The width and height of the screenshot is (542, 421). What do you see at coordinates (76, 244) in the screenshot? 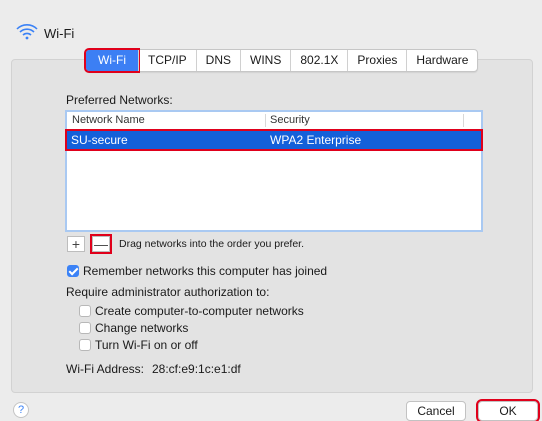
I see `add-network-button: +` at bounding box center [76, 244].